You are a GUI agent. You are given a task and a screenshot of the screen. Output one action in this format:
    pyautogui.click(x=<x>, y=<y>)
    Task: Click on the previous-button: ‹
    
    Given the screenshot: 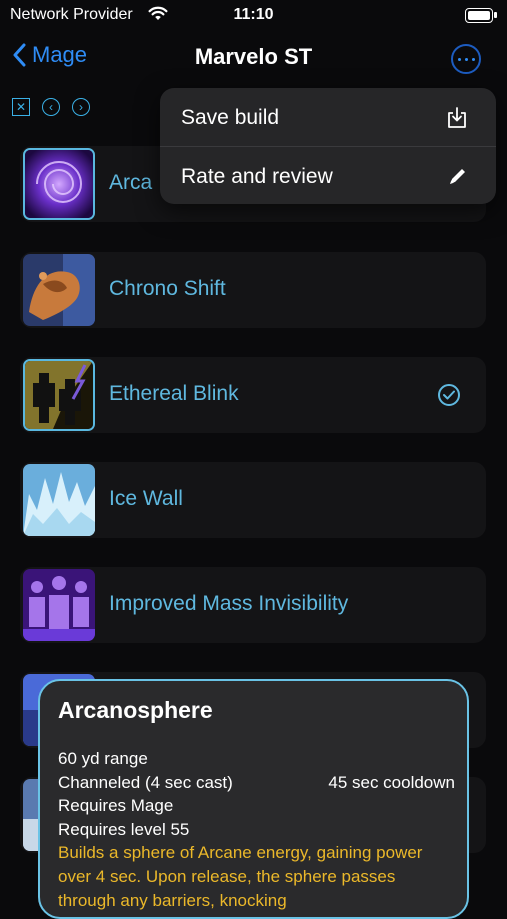 What is the action you would take?
    pyautogui.click(x=51, y=107)
    